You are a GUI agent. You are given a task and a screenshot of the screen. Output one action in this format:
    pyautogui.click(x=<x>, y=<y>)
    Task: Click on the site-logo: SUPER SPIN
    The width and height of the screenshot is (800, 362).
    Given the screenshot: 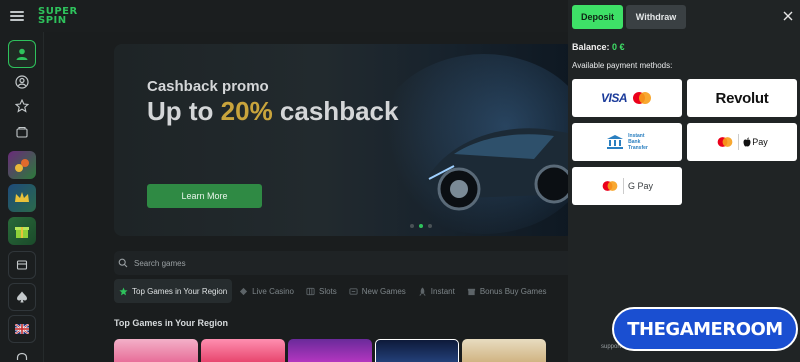 What is the action you would take?
    pyautogui.click(x=58, y=16)
    